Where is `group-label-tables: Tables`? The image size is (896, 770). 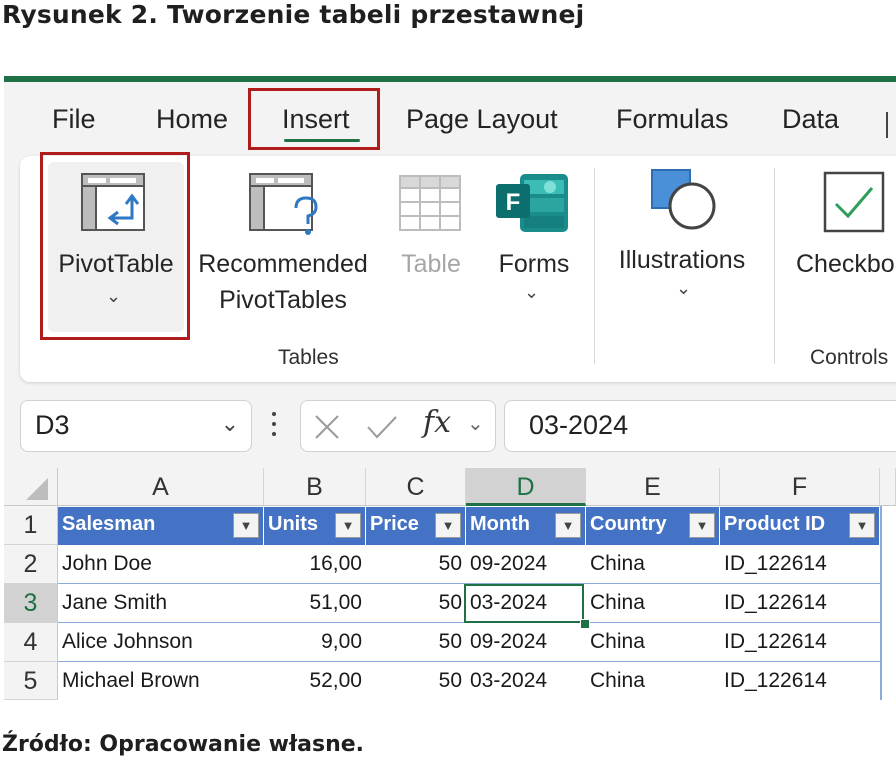 group-label-tables: Tables is located at coordinates (308, 357).